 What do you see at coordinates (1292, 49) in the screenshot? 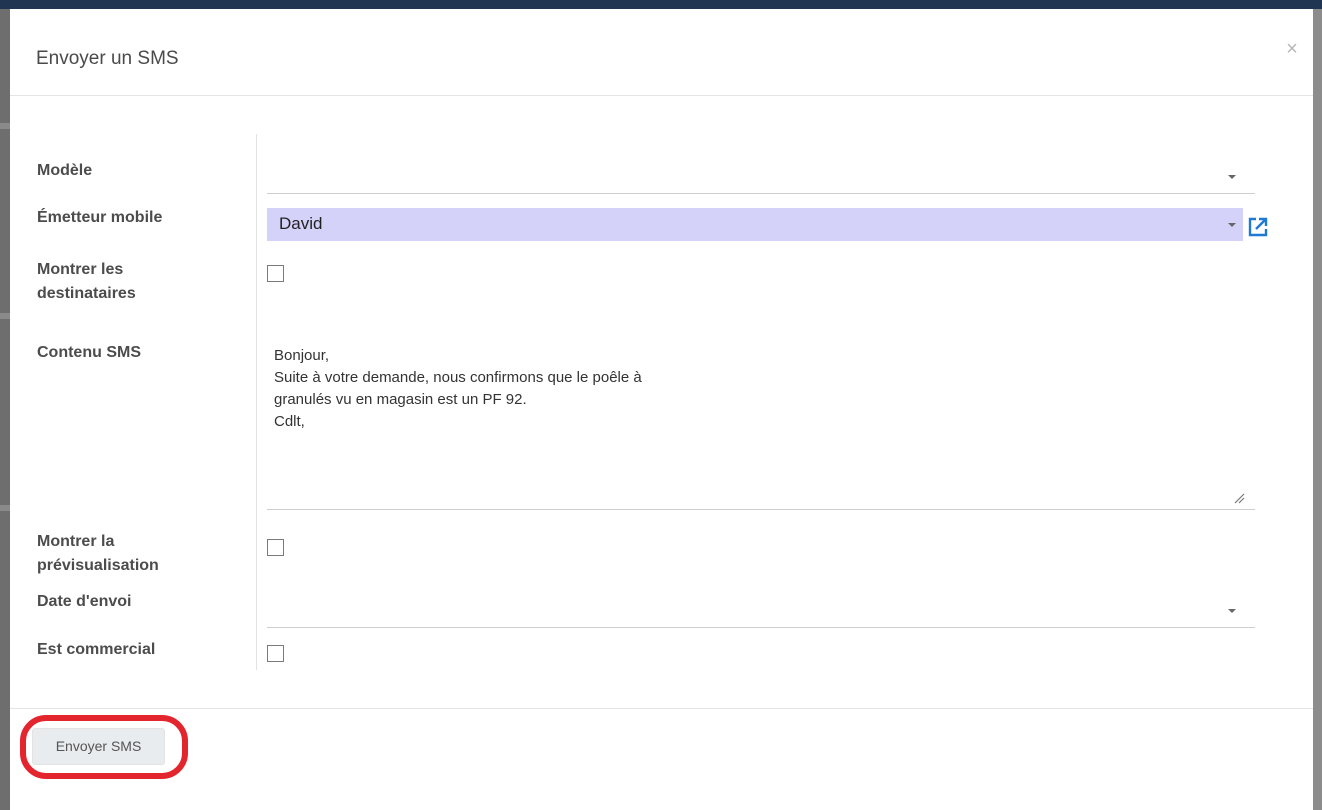
I see `close-icon: ×` at bounding box center [1292, 49].